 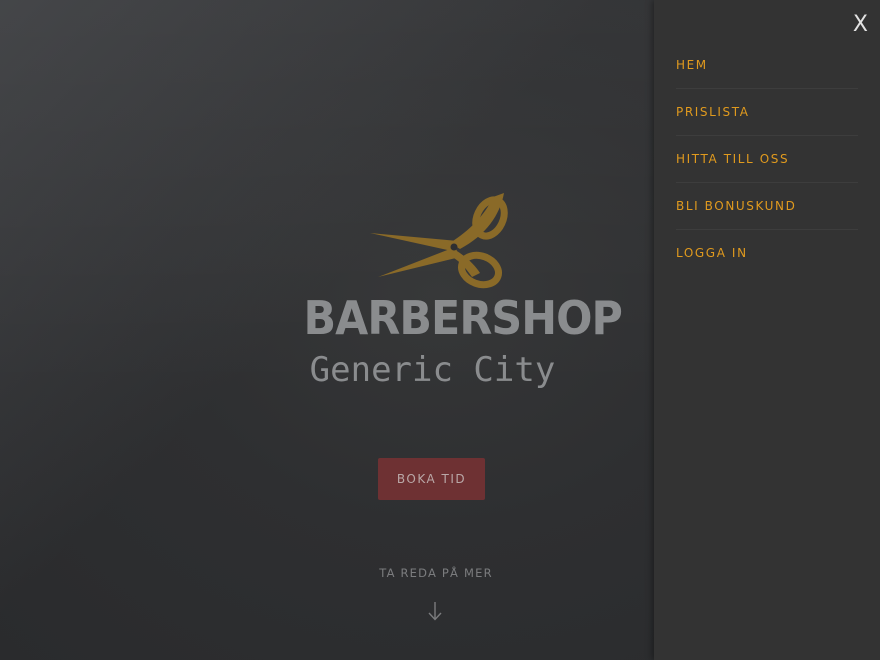 What do you see at coordinates (436, 573) in the screenshot?
I see `learn-more-link: TA REDA PÅ MER` at bounding box center [436, 573].